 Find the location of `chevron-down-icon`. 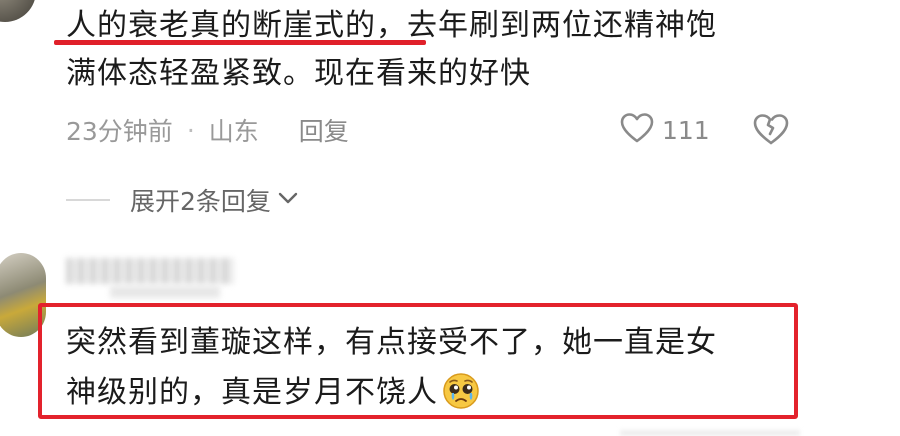

chevron-down-icon is located at coordinates (288, 200).